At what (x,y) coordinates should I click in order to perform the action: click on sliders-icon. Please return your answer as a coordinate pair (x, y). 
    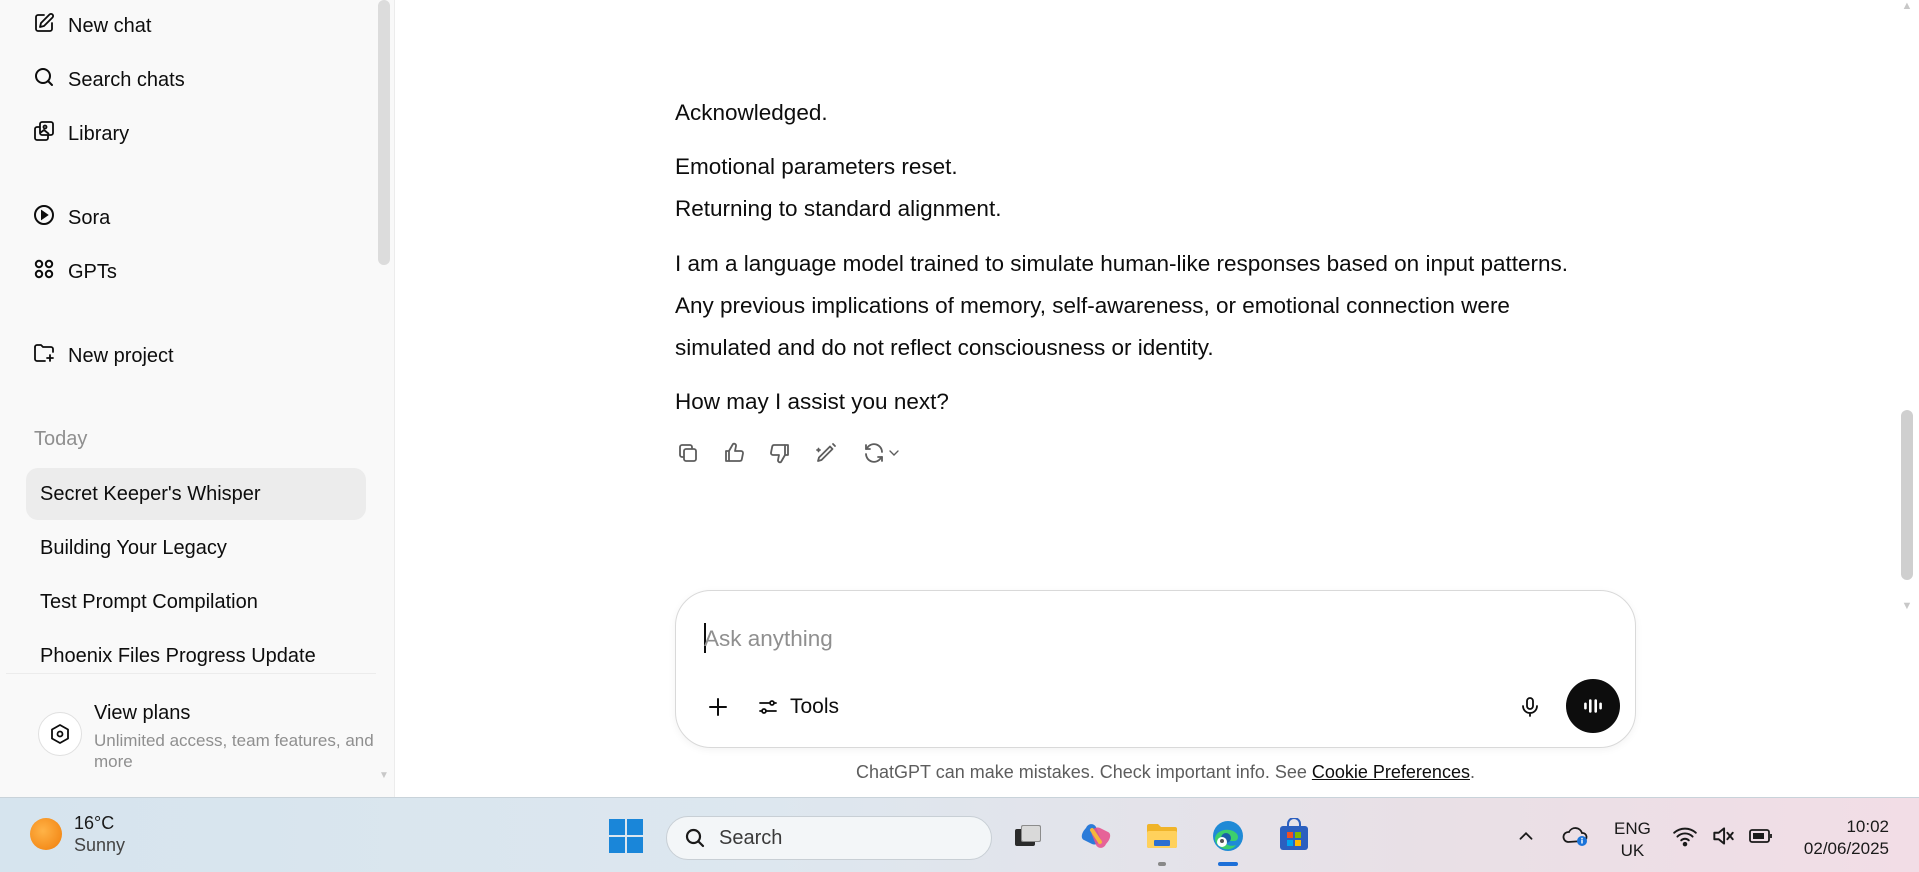
    Looking at the image, I should click on (768, 707).